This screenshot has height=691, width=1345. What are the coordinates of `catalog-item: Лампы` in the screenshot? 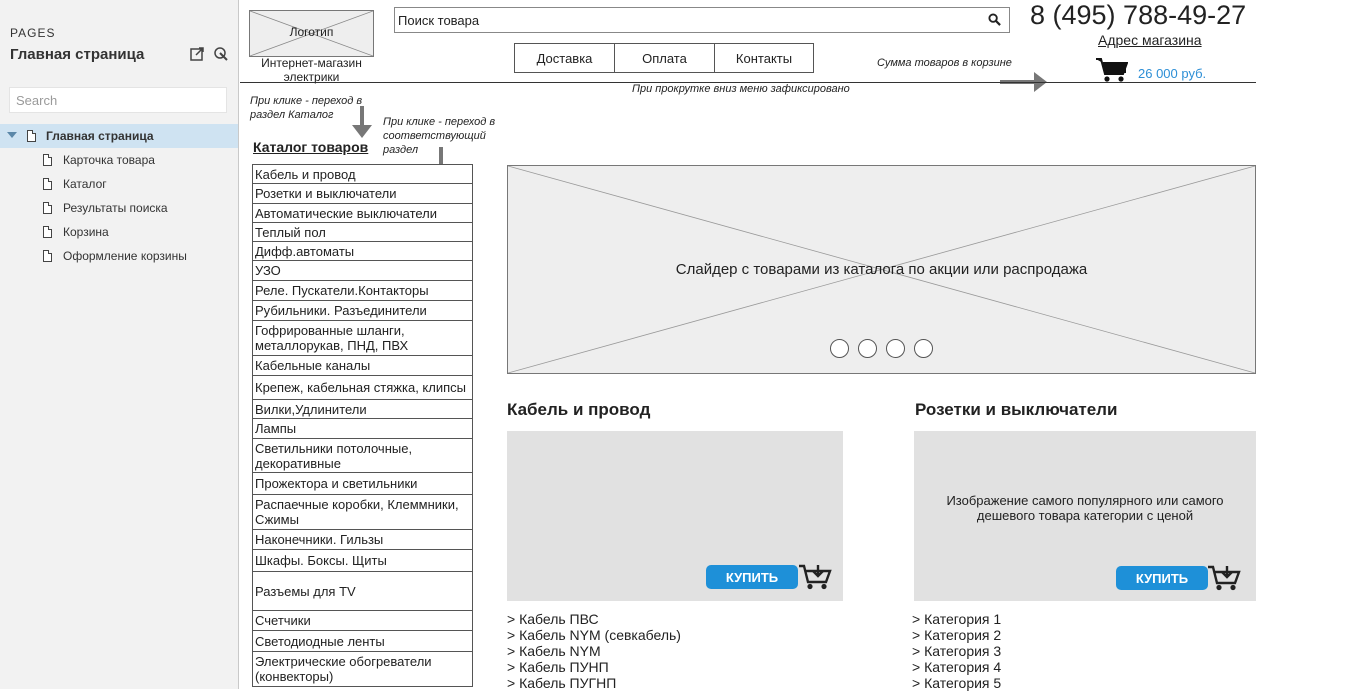 It's located at (362, 428).